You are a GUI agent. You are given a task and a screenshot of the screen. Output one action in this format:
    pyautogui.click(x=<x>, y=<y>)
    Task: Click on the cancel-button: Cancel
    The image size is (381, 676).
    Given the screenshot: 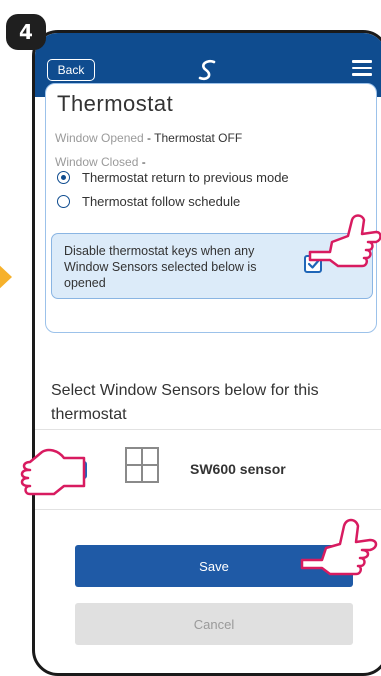 What is the action you would take?
    pyautogui.click(x=214, y=624)
    